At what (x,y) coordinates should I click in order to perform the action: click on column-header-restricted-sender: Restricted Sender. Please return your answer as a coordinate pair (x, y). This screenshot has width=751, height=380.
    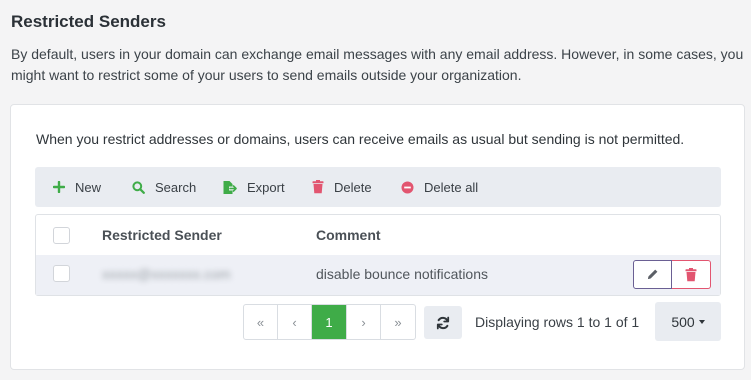
    Looking at the image, I should click on (162, 235).